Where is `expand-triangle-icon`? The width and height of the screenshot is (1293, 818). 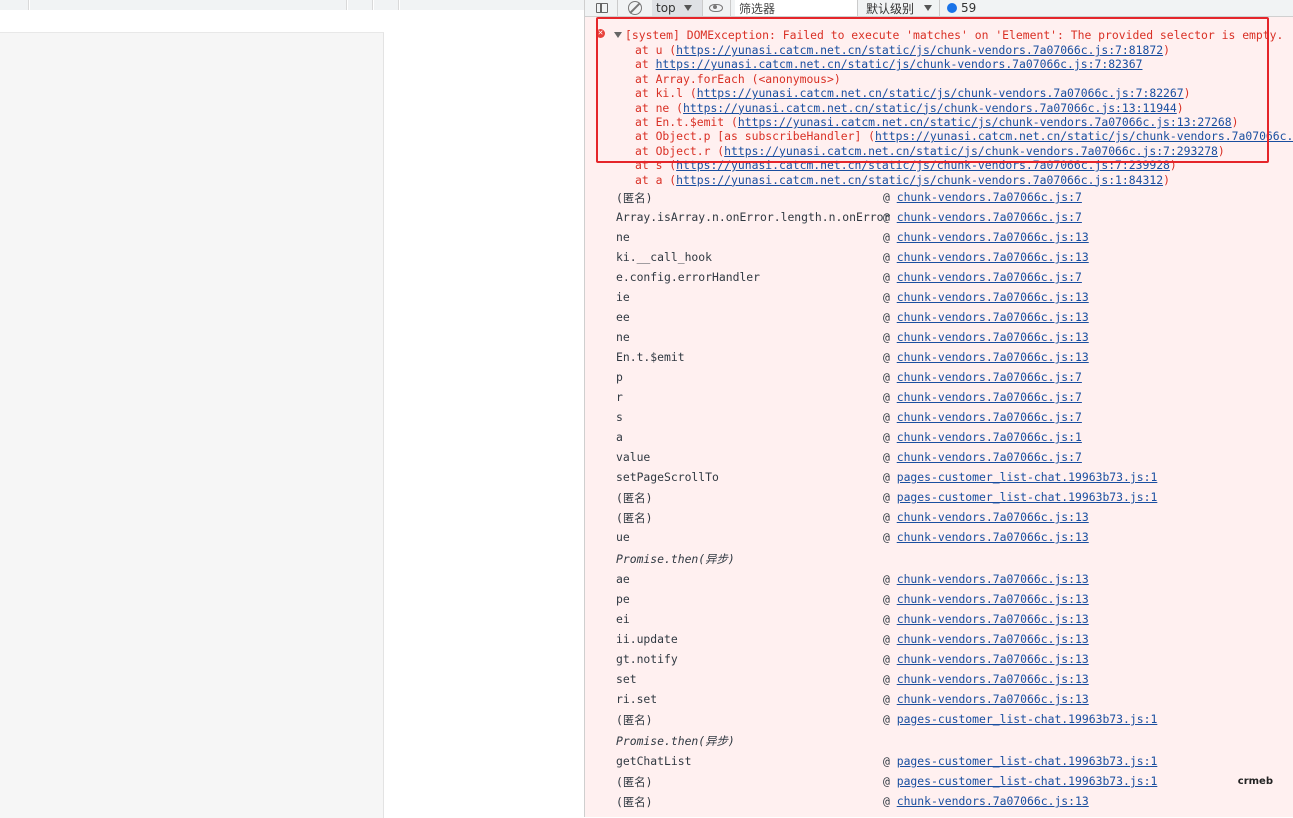 expand-triangle-icon is located at coordinates (618, 35).